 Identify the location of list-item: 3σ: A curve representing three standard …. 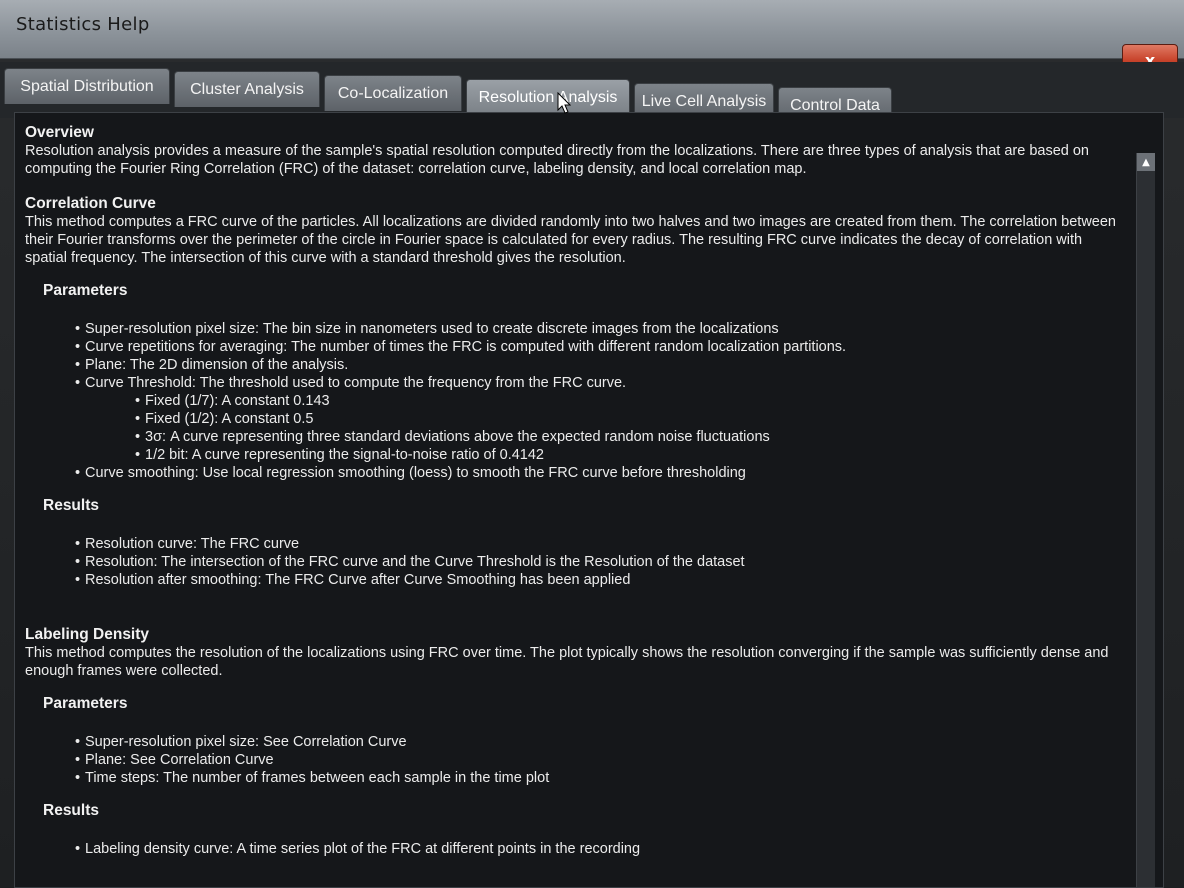
(630, 437).